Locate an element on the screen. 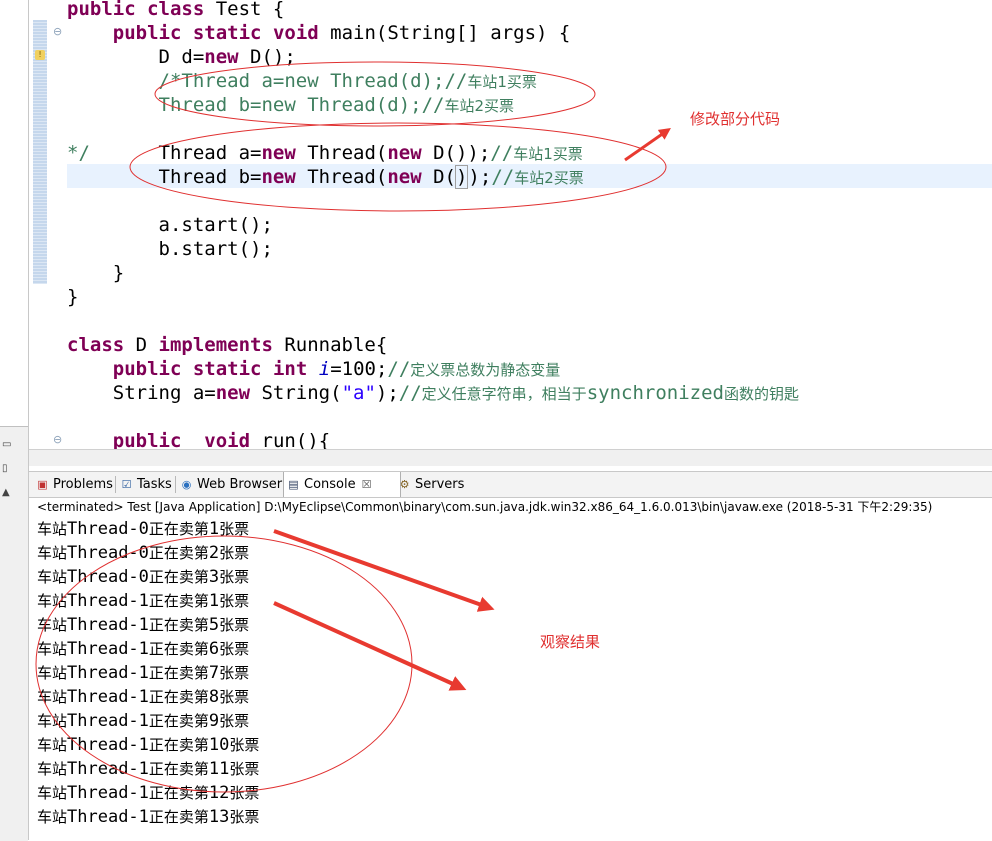  console-line-num: 1 is located at coordinates (214, 529).